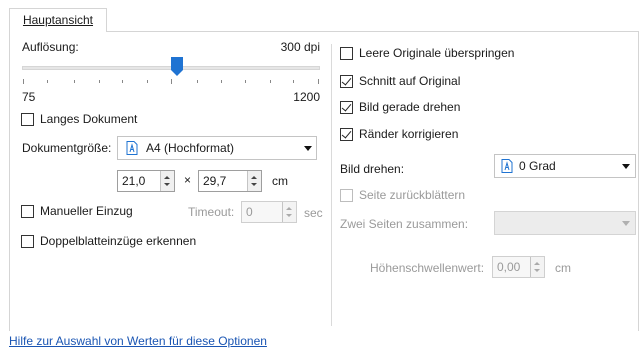 Image resolution: width=641 pixels, height=360 pixels. What do you see at coordinates (211, 212) in the screenshot?
I see `timeout-label: Timeout:` at bounding box center [211, 212].